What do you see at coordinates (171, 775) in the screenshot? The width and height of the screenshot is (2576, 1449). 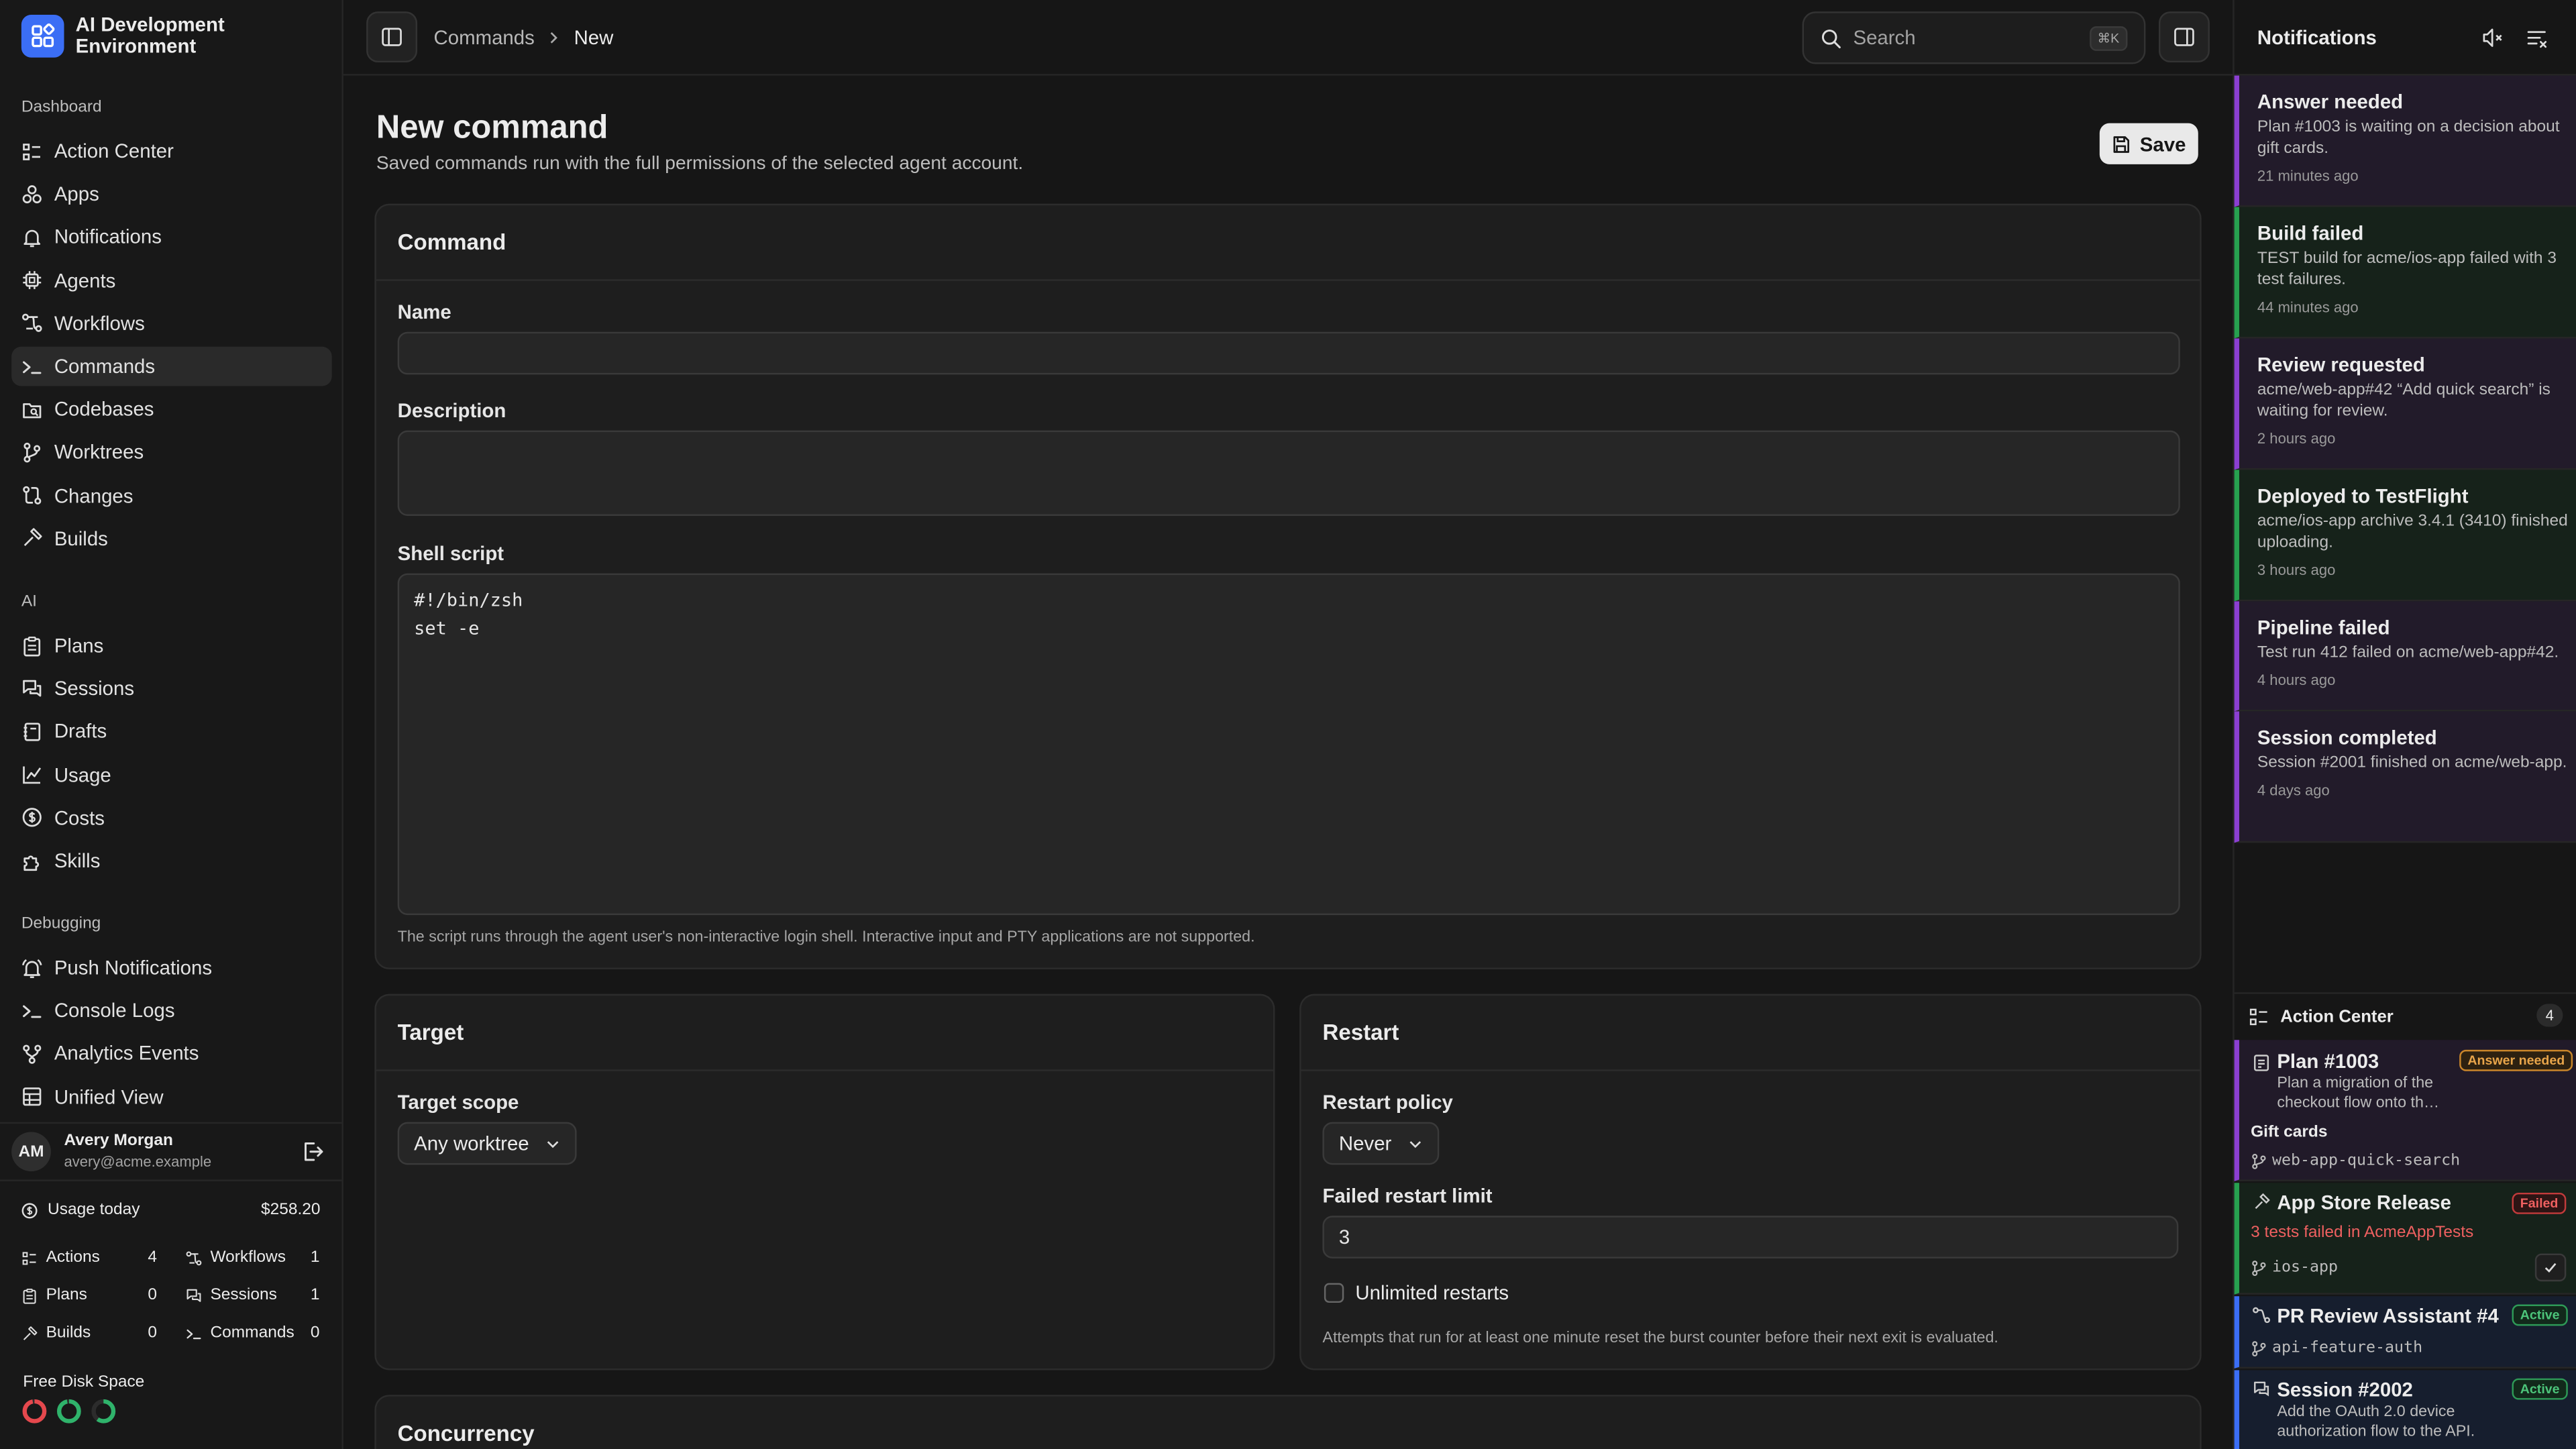 I see `sidebar-item-usage: Usage` at bounding box center [171, 775].